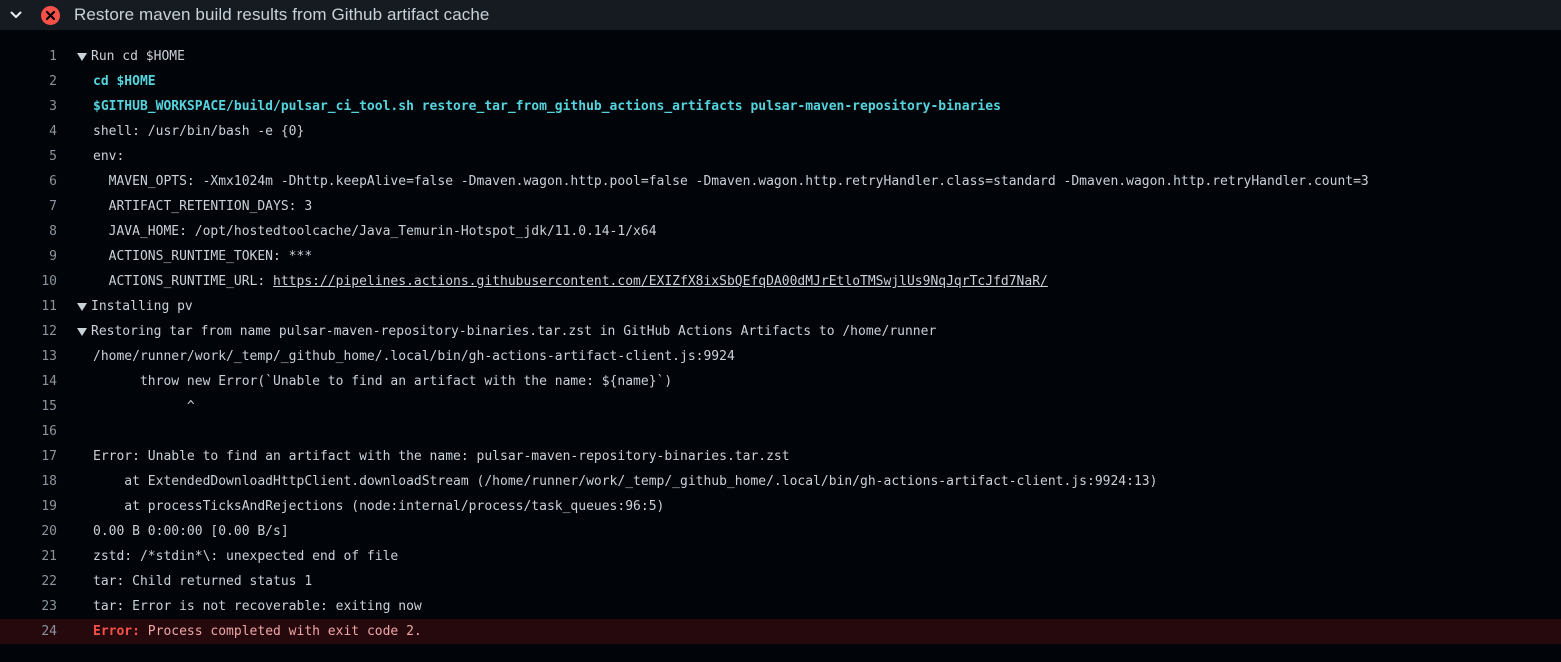 Image resolution: width=1561 pixels, height=662 pixels. Describe the element at coordinates (28, 531) in the screenshot. I see `line-number: 20` at that location.